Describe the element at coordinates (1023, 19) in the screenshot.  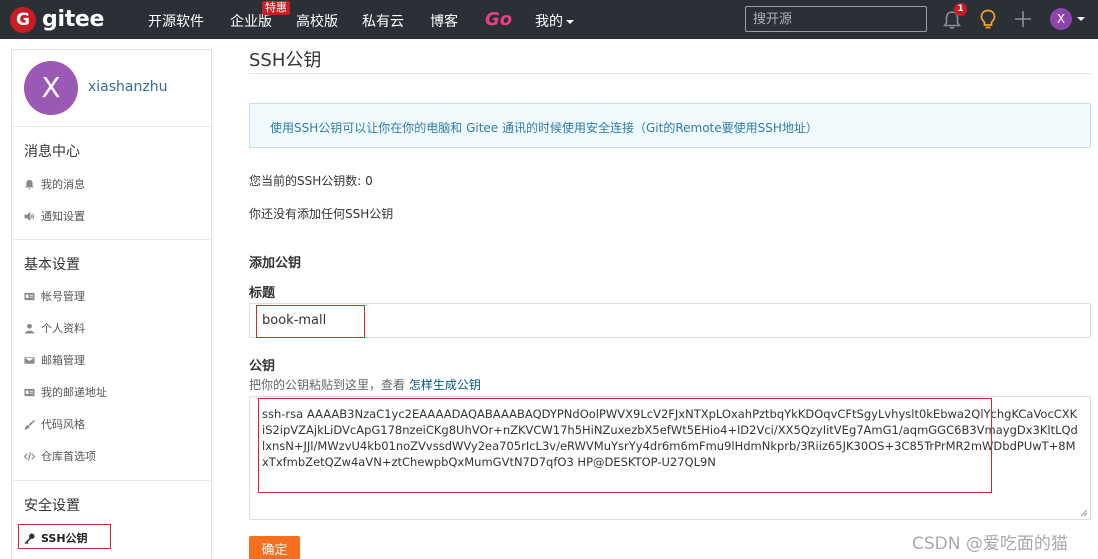
I see `plus-icon` at that location.